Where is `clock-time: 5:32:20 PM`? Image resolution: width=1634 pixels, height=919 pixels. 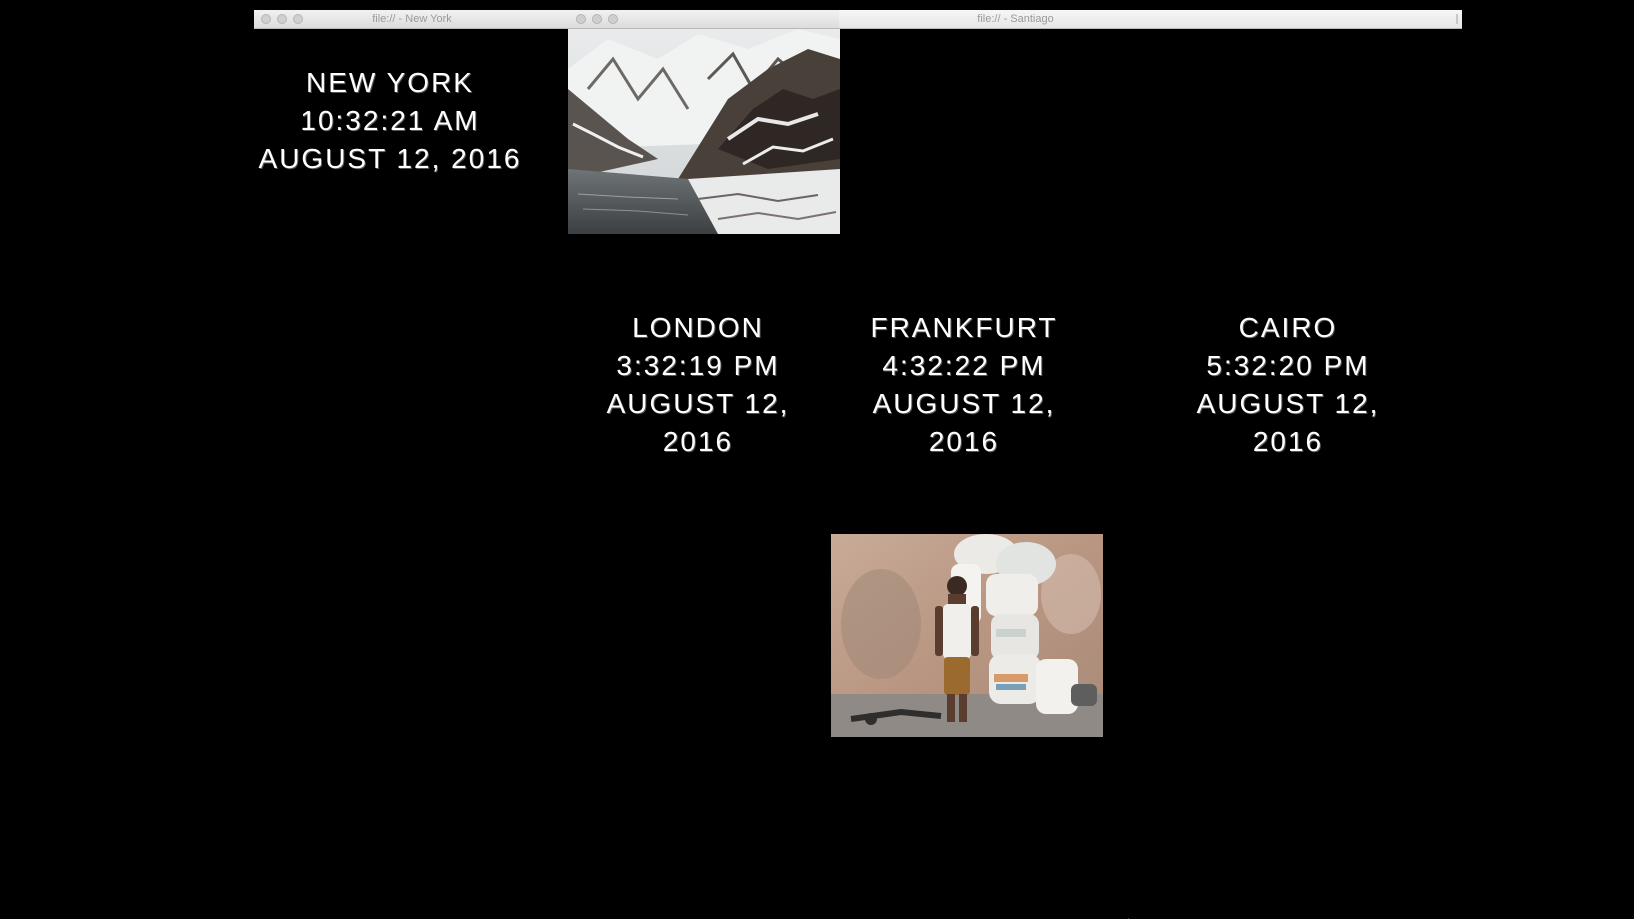
clock-time: 5:32:20 PM is located at coordinates (1288, 365).